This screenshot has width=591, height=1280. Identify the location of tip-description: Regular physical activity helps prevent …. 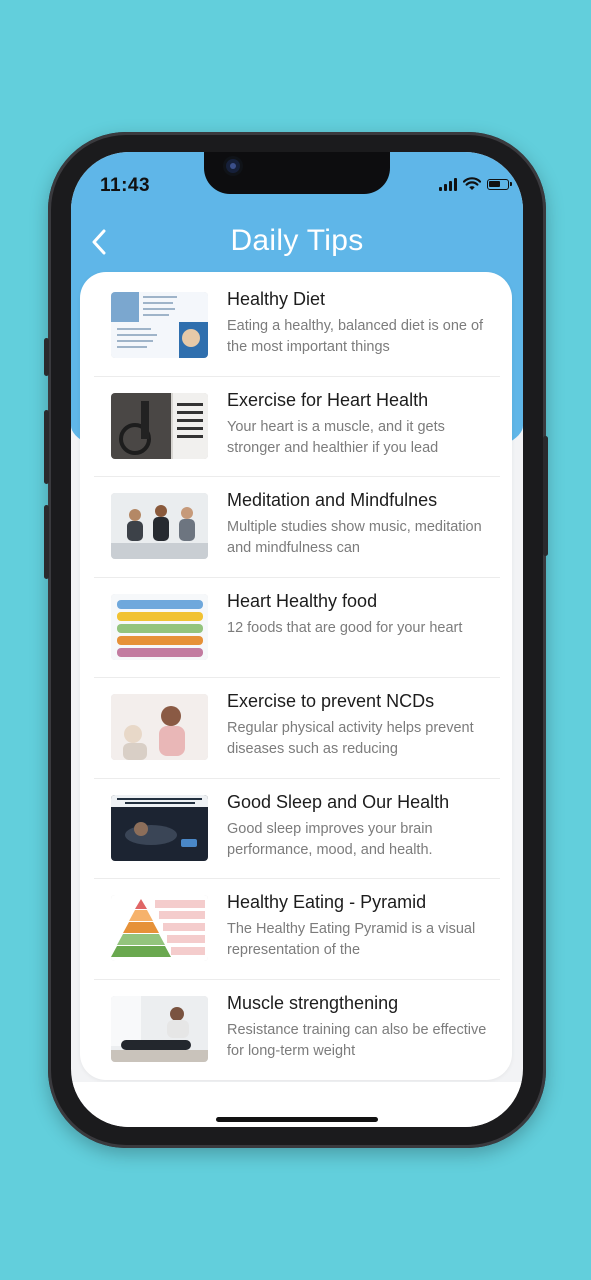
(350, 738).